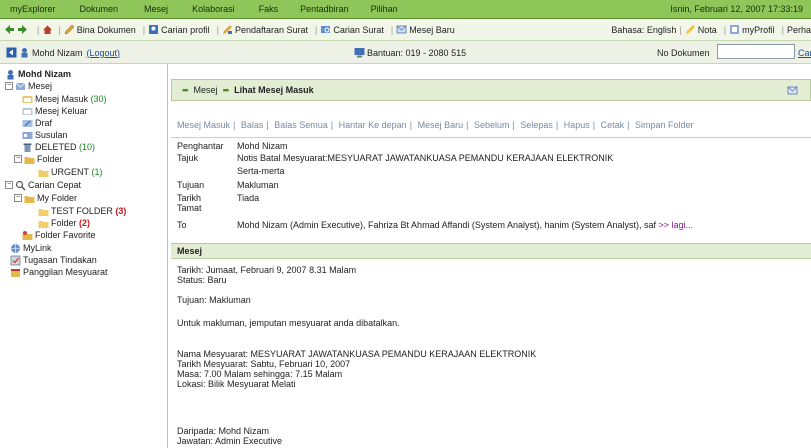  Describe the element at coordinates (252, 125) in the screenshot. I see `action-balas: Balas` at that location.